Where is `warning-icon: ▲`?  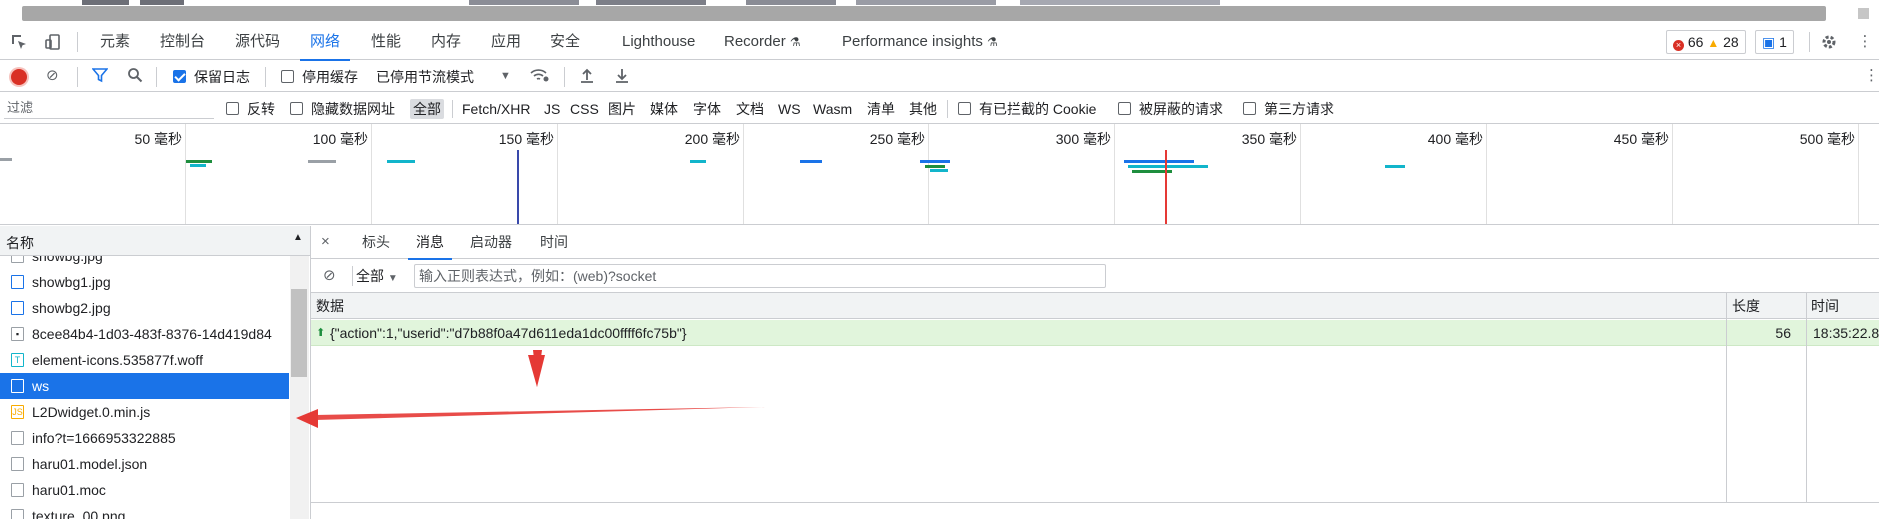 warning-icon: ▲ is located at coordinates (1713, 43).